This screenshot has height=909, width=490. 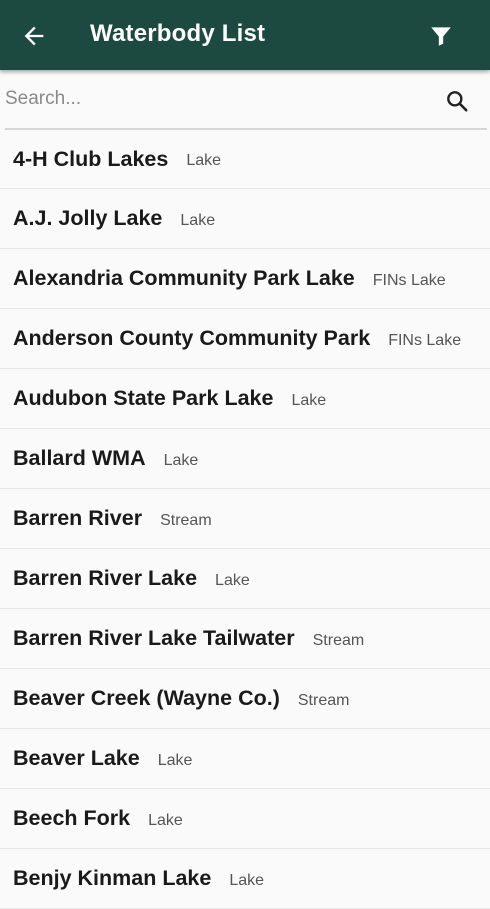 What do you see at coordinates (105, 578) in the screenshot?
I see `waterbody-name: Barren River Lake` at bounding box center [105, 578].